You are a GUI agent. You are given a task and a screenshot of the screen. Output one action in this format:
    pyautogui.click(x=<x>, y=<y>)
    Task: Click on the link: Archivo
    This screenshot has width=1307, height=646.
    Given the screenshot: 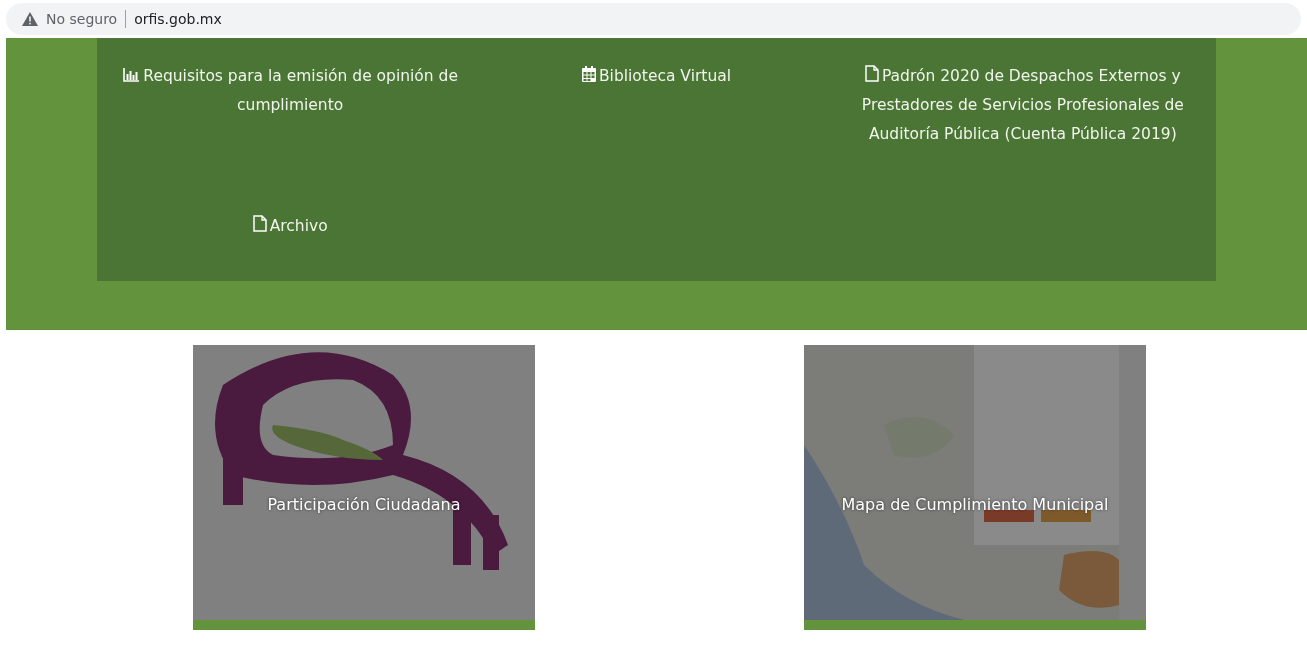 What is the action you would take?
    pyautogui.click(x=290, y=246)
    